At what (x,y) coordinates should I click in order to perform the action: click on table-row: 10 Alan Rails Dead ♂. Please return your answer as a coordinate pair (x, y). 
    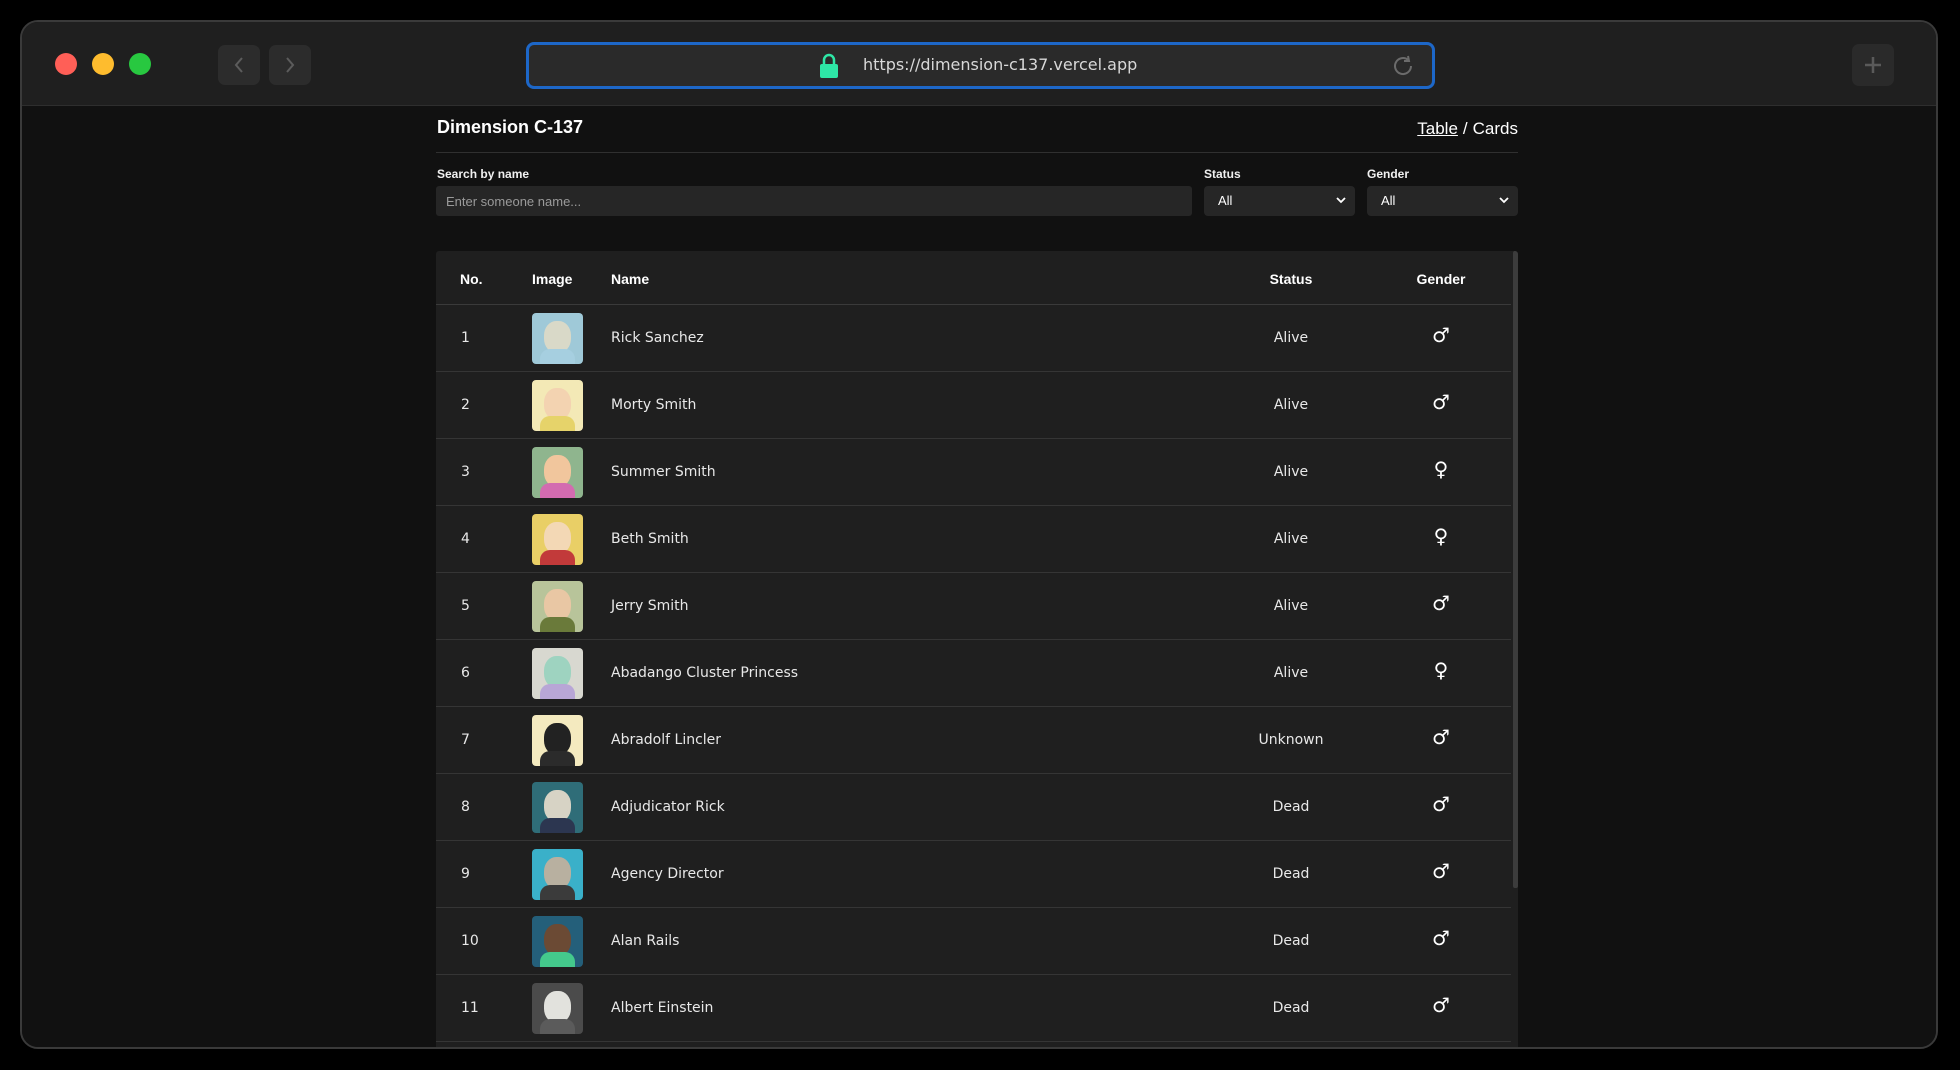
    Looking at the image, I should click on (973, 941).